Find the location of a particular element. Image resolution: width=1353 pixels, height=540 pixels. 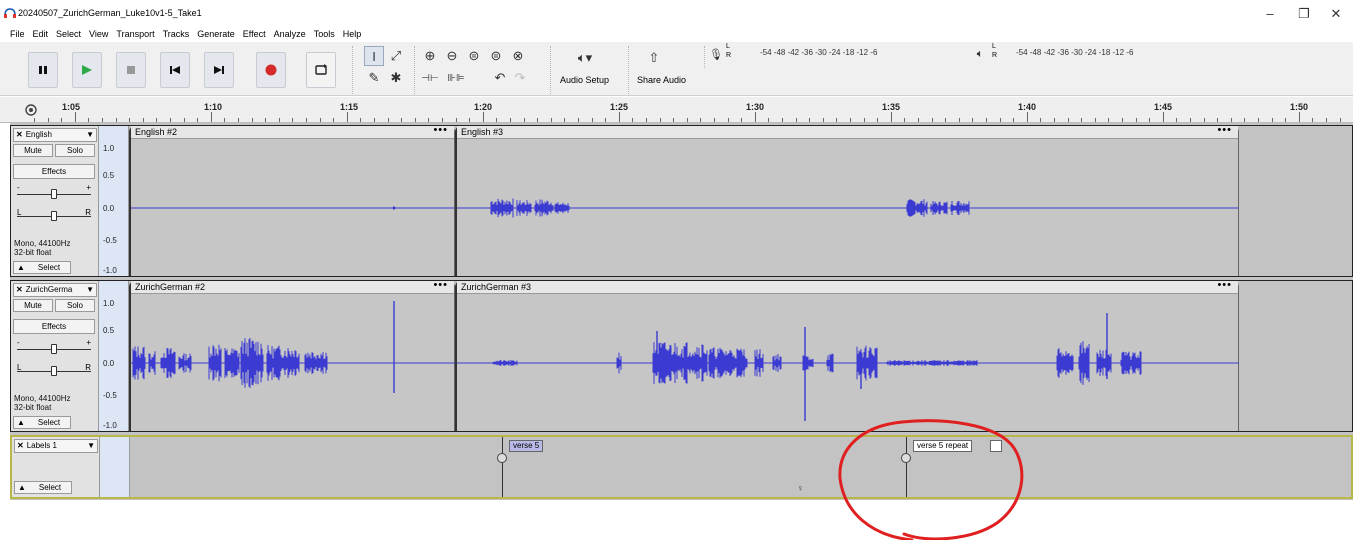

record-meter-scale: -54 -48 -42 -36 -30 -24 -18 -12 -6 is located at coordinates (818, 52).